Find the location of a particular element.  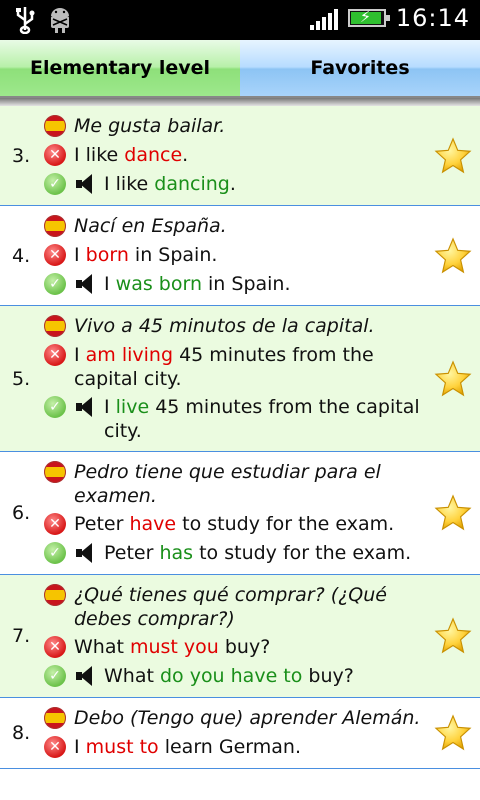

battery-icon: ⚡ is located at coordinates (368, 17).